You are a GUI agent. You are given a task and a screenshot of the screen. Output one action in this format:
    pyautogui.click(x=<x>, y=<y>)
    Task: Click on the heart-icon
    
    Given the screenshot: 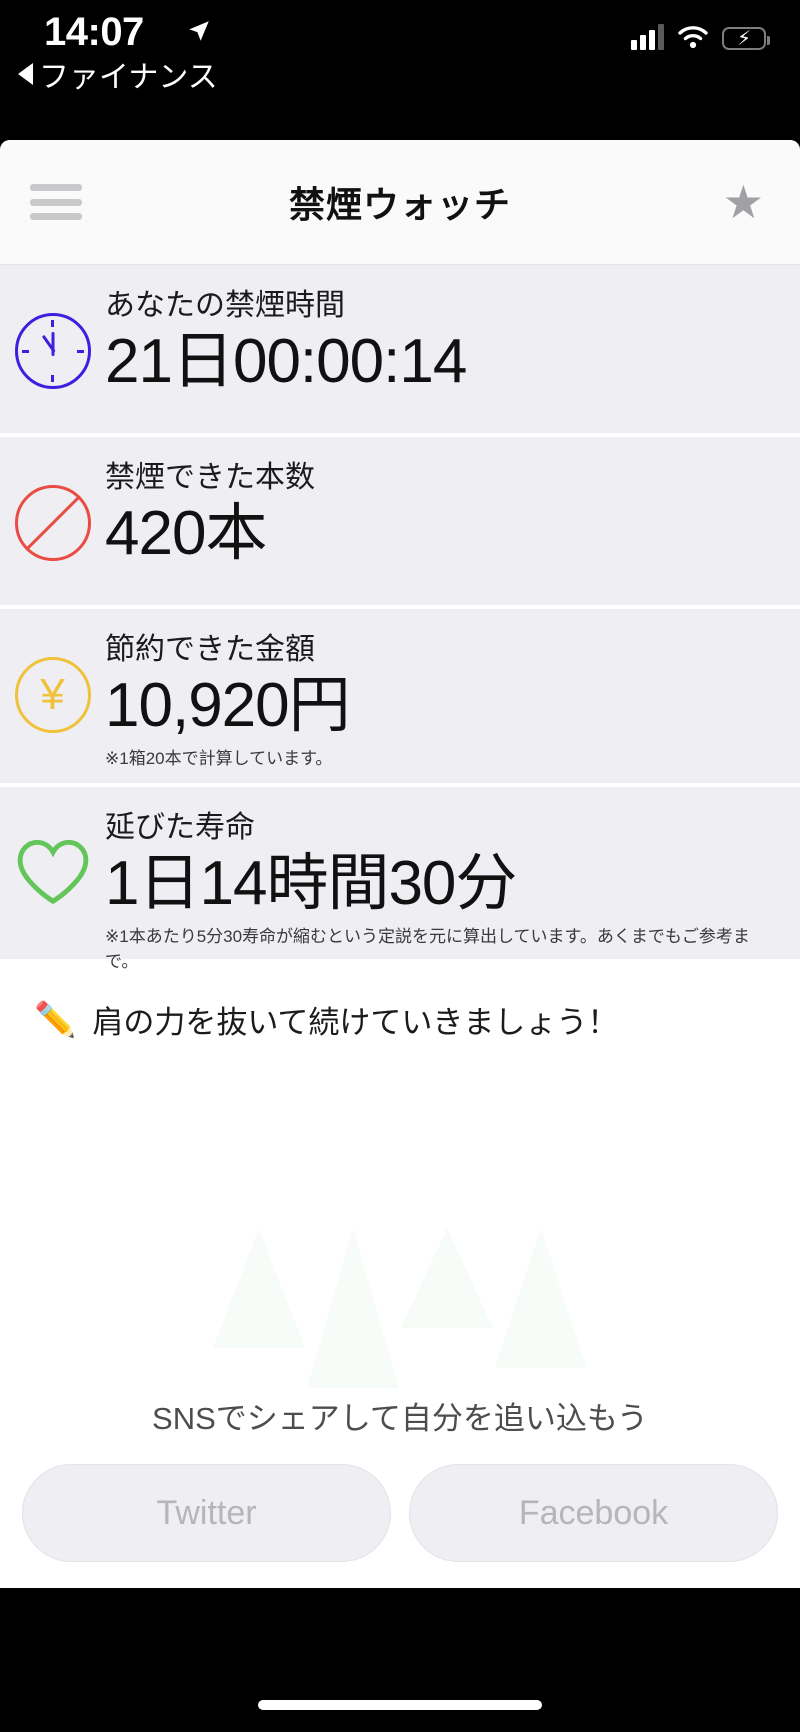 What is the action you would take?
    pyautogui.click(x=52, y=859)
    